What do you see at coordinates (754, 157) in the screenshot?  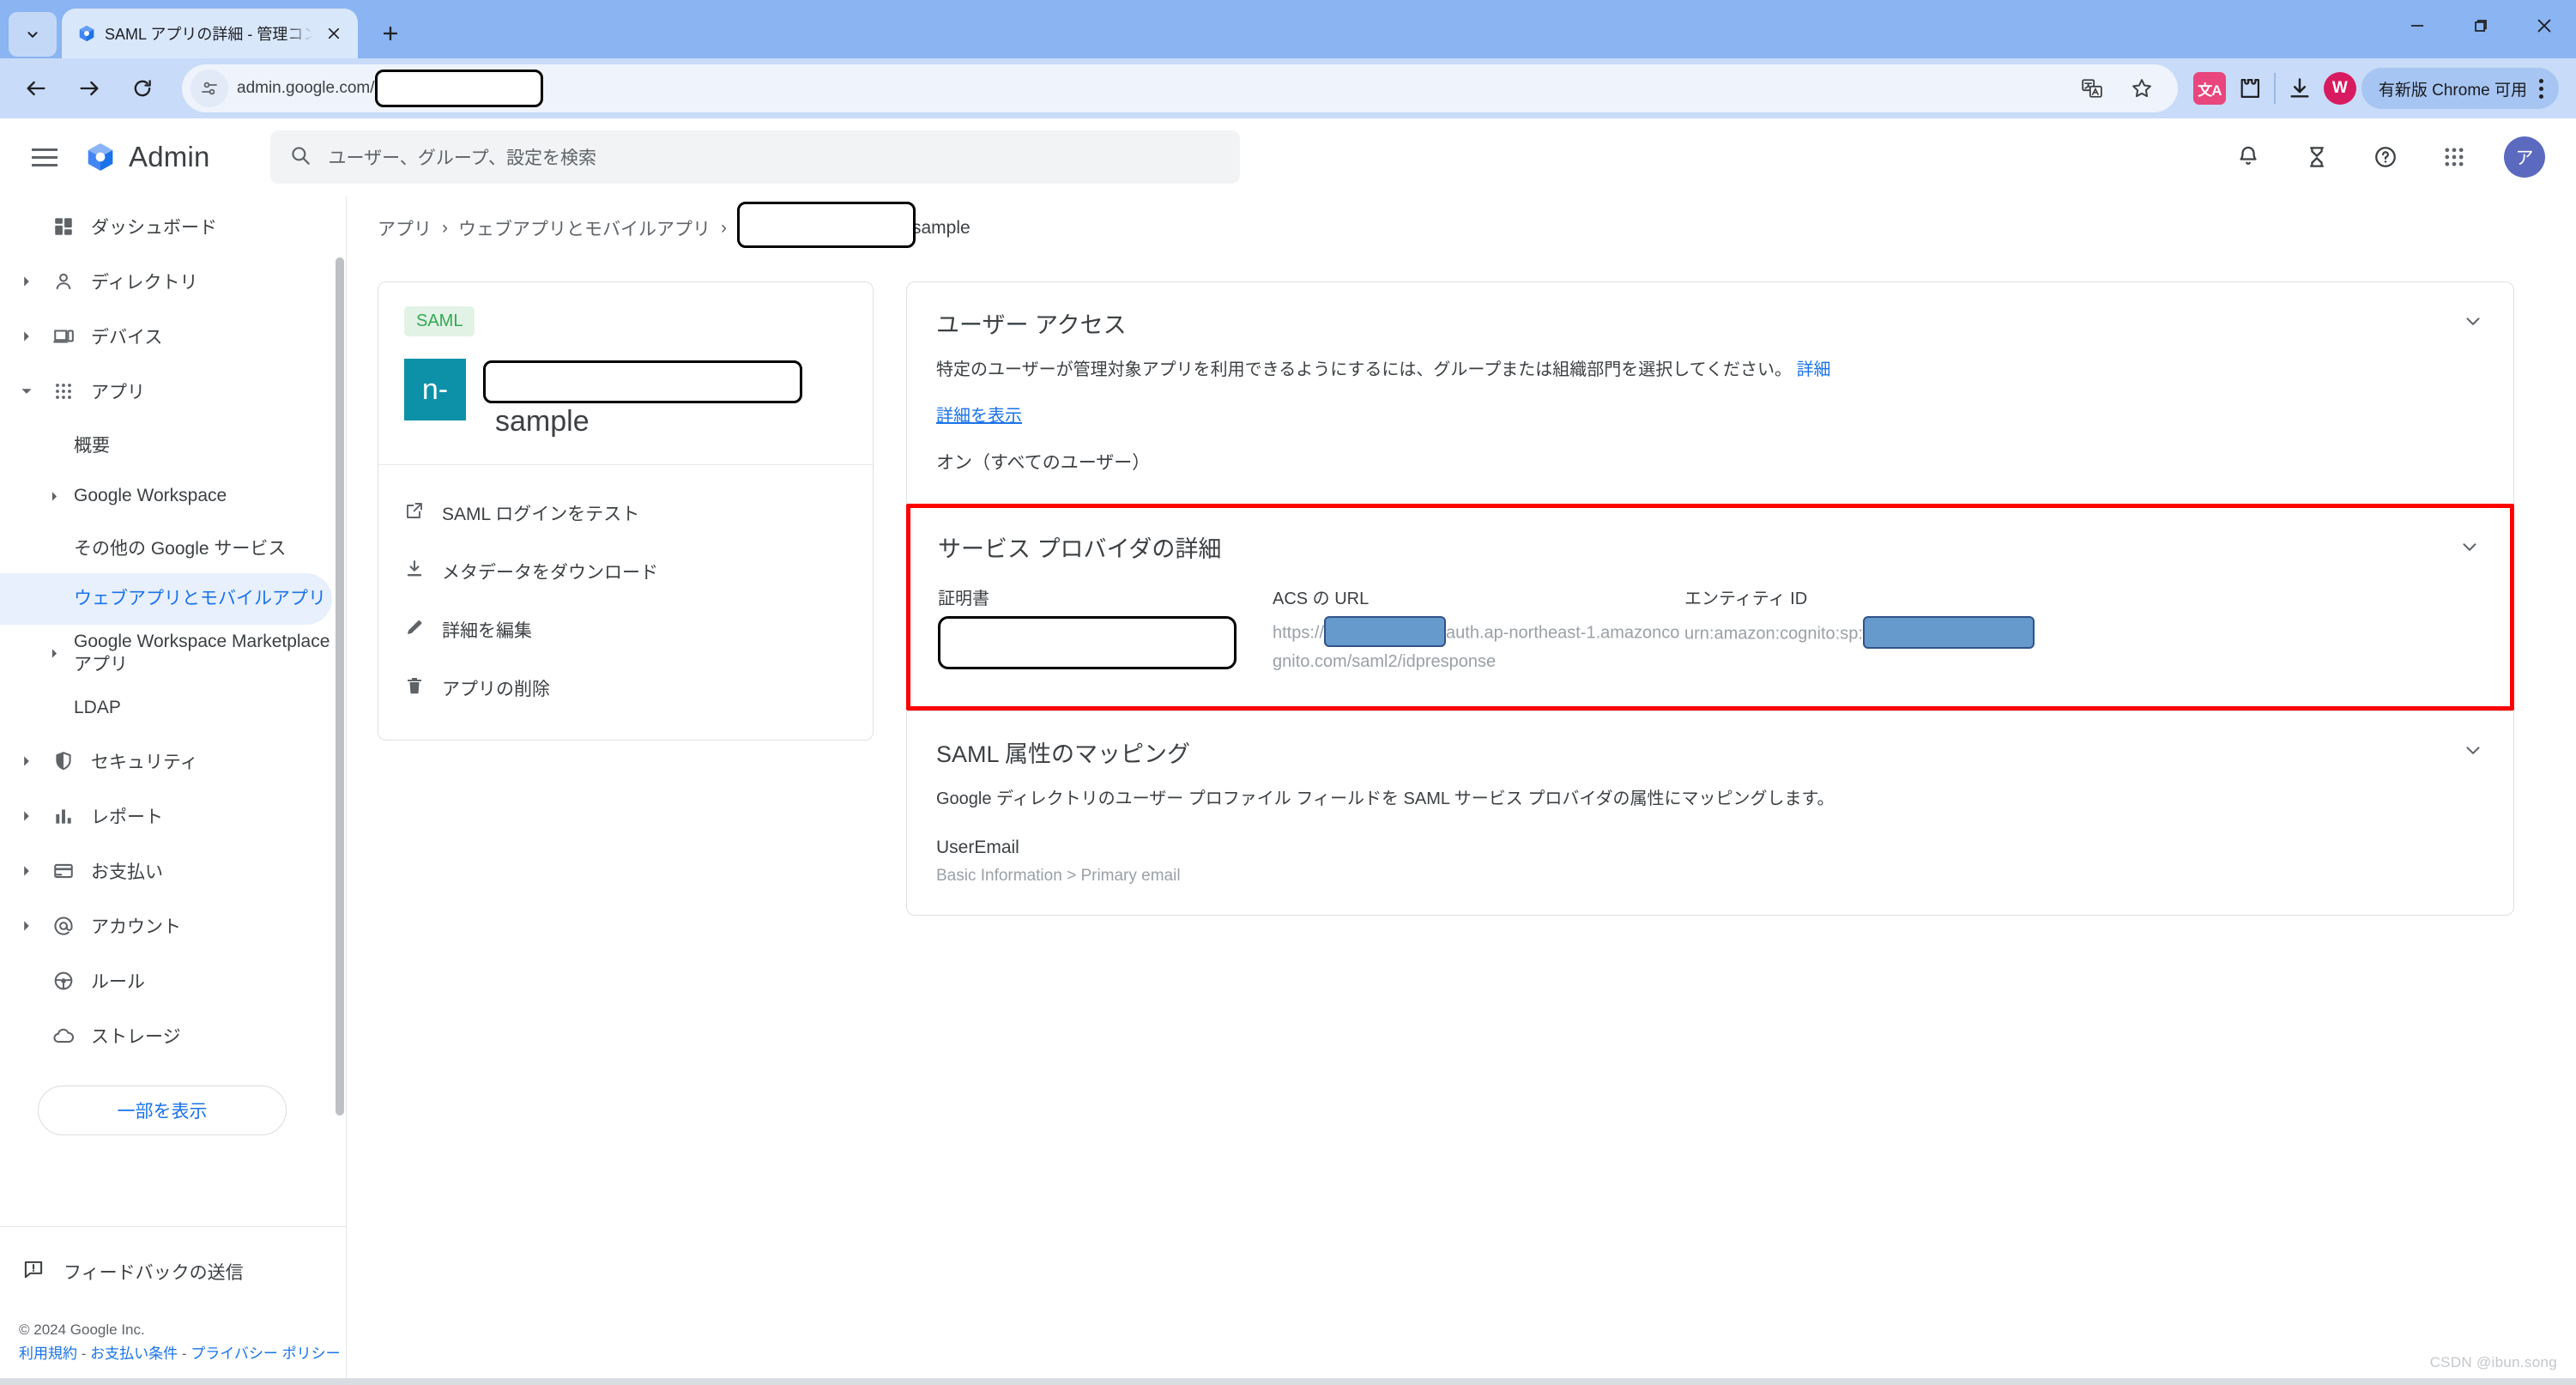 I see `search-input: ユーザー、グループ、設定を検索` at bounding box center [754, 157].